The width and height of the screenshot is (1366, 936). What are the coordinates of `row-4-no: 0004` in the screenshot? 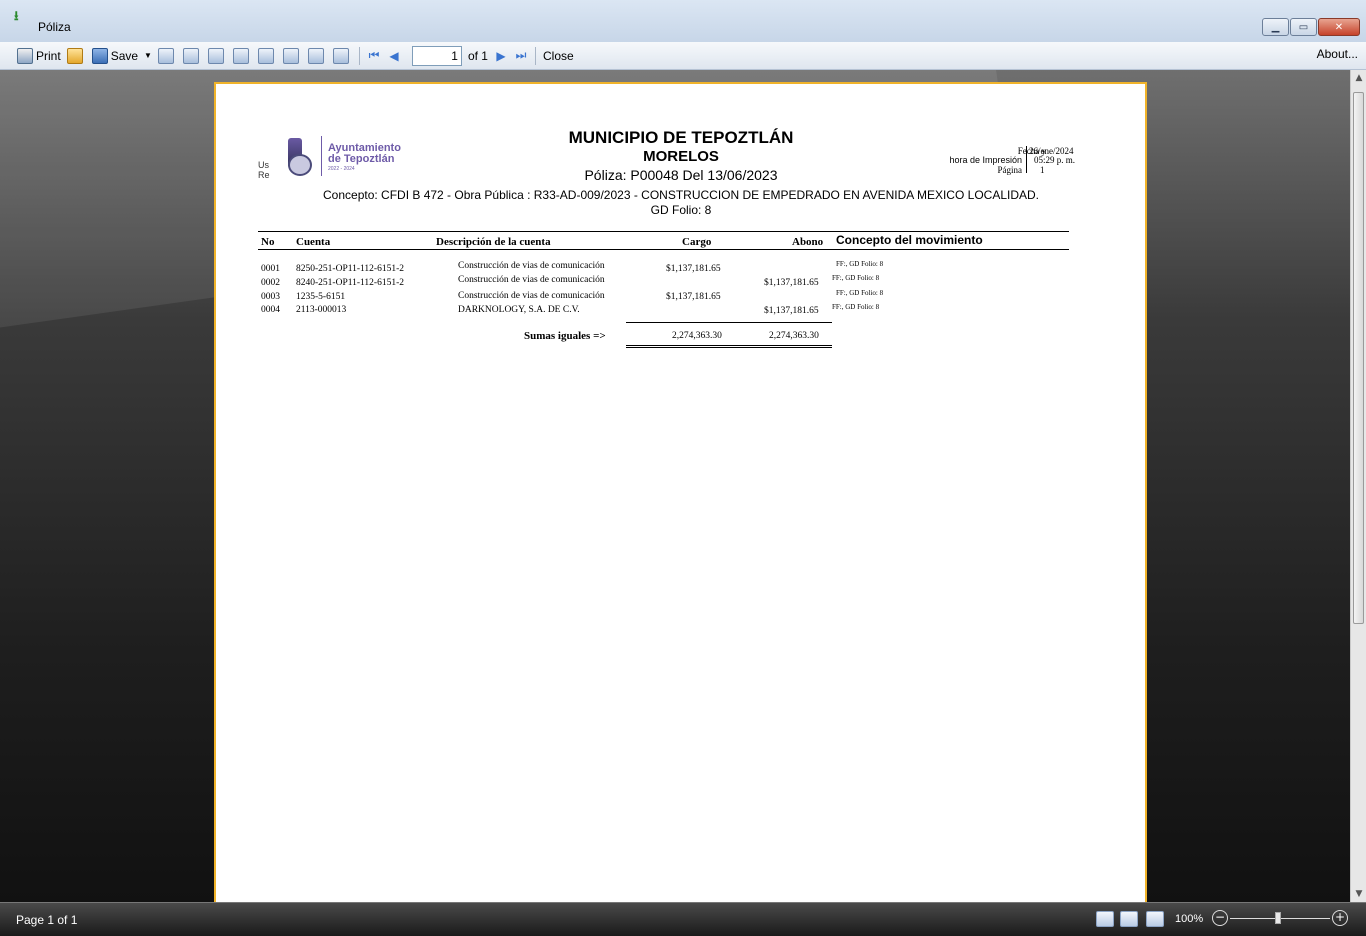 It's located at (270, 310).